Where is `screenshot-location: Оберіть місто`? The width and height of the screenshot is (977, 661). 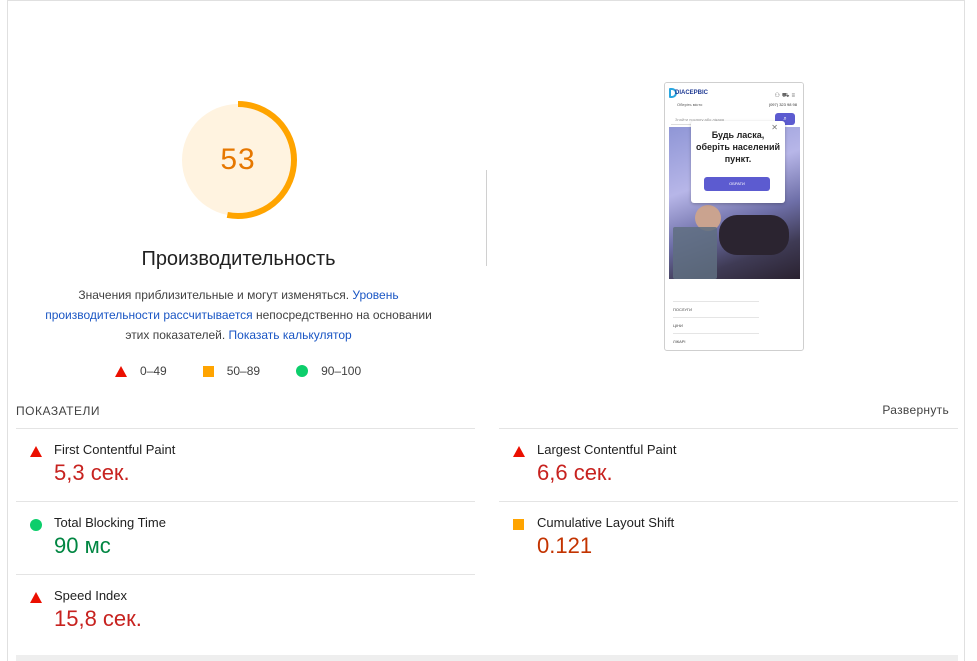 screenshot-location: Оберіть місто is located at coordinates (690, 104).